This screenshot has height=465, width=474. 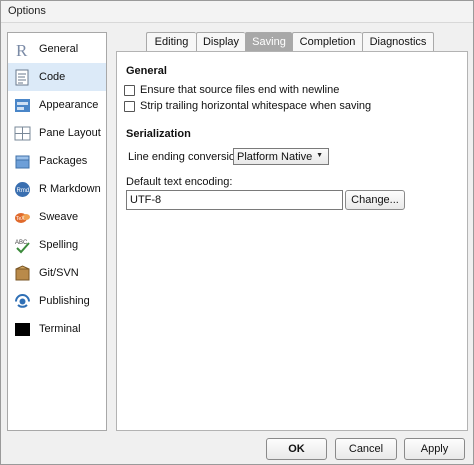 What do you see at coordinates (22, 245) in the screenshot?
I see `spelling-icon: ABC` at bounding box center [22, 245].